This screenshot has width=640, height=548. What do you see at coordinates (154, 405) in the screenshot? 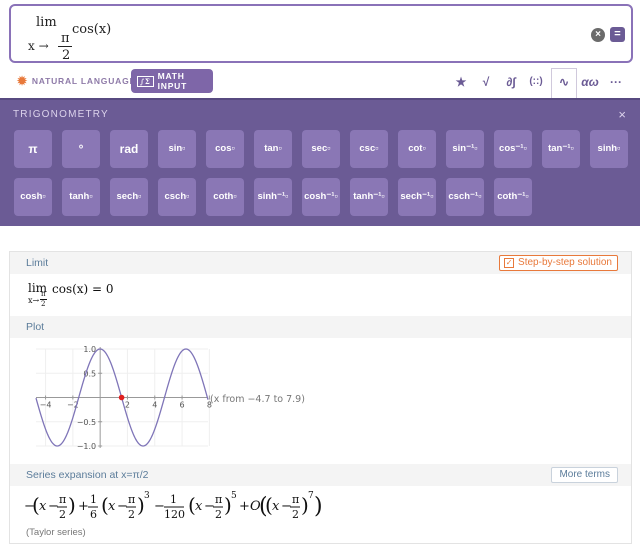
I see `plot-x-tick-label-3: 4` at bounding box center [154, 405].